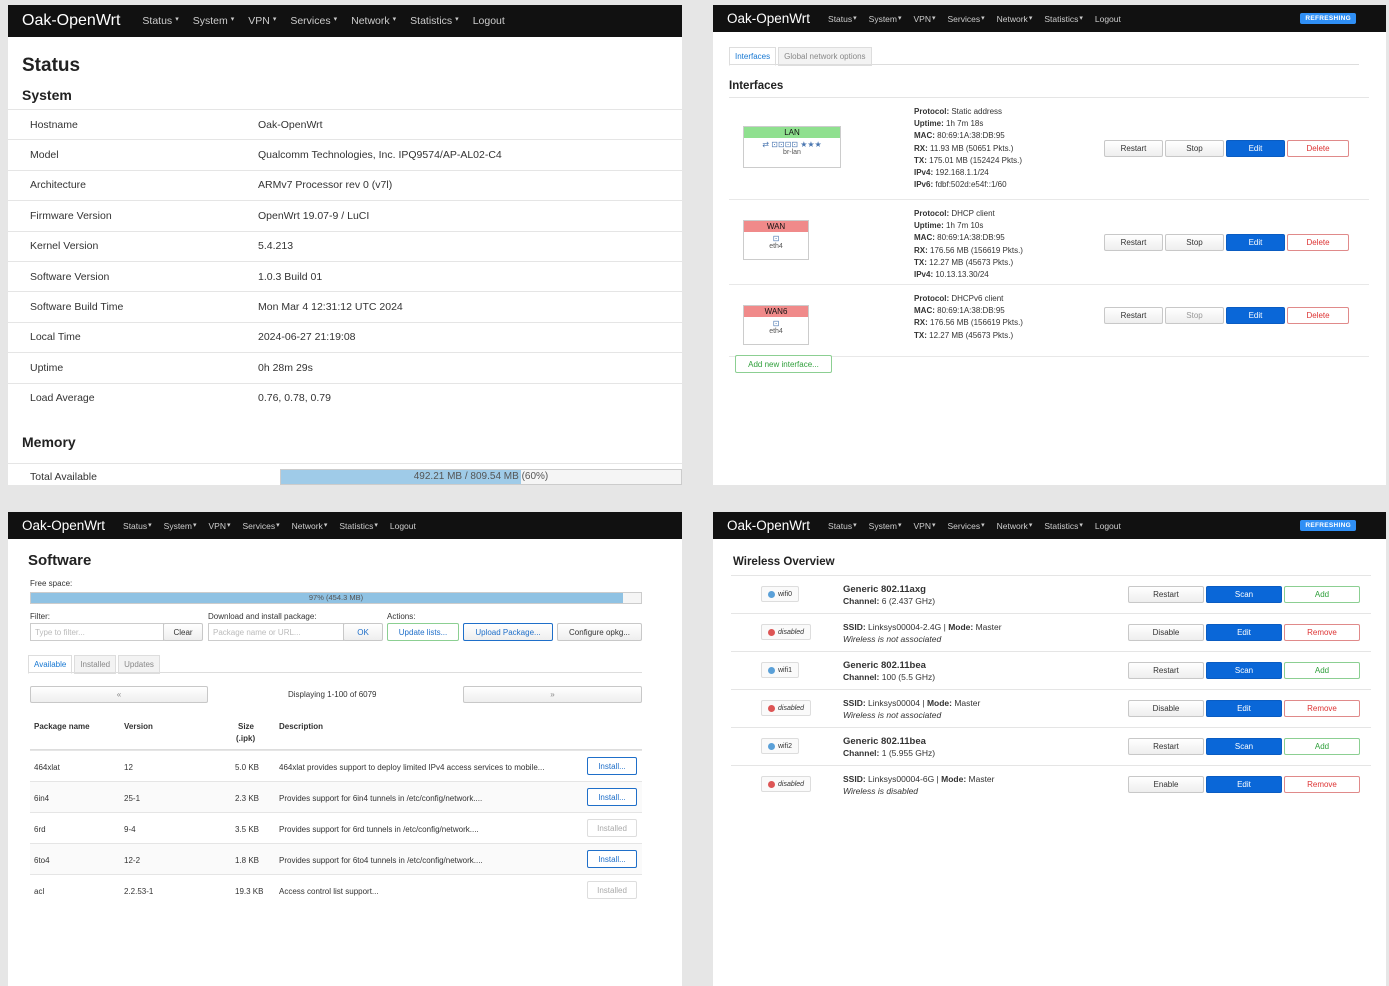  I want to click on row-value: Mon Mar 4 12:31:12 UTC 2024, so click(330, 307).